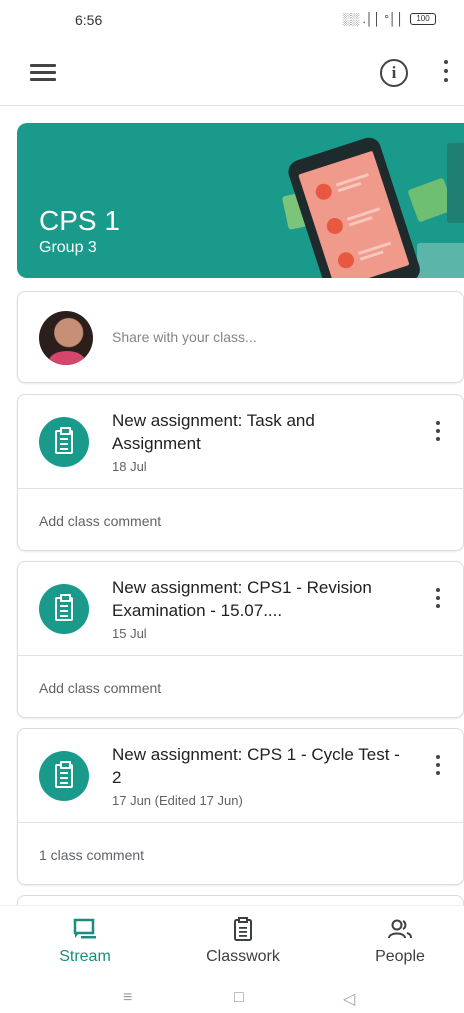  I want to click on post-title: New assignment: Task and Assignment, so click(213, 432).